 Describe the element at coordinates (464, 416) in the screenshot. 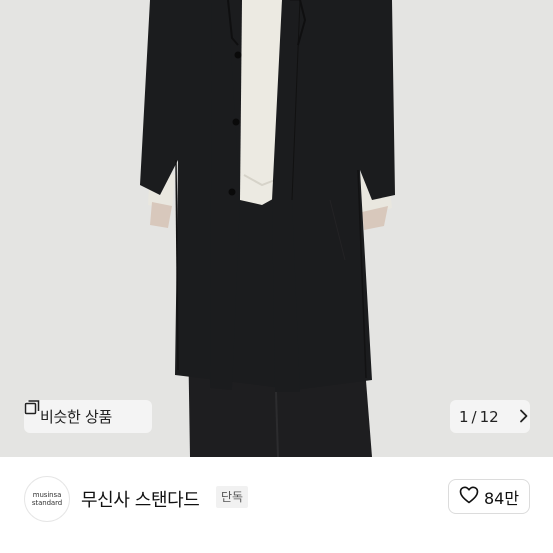

I see `image-current-index: 1` at that location.